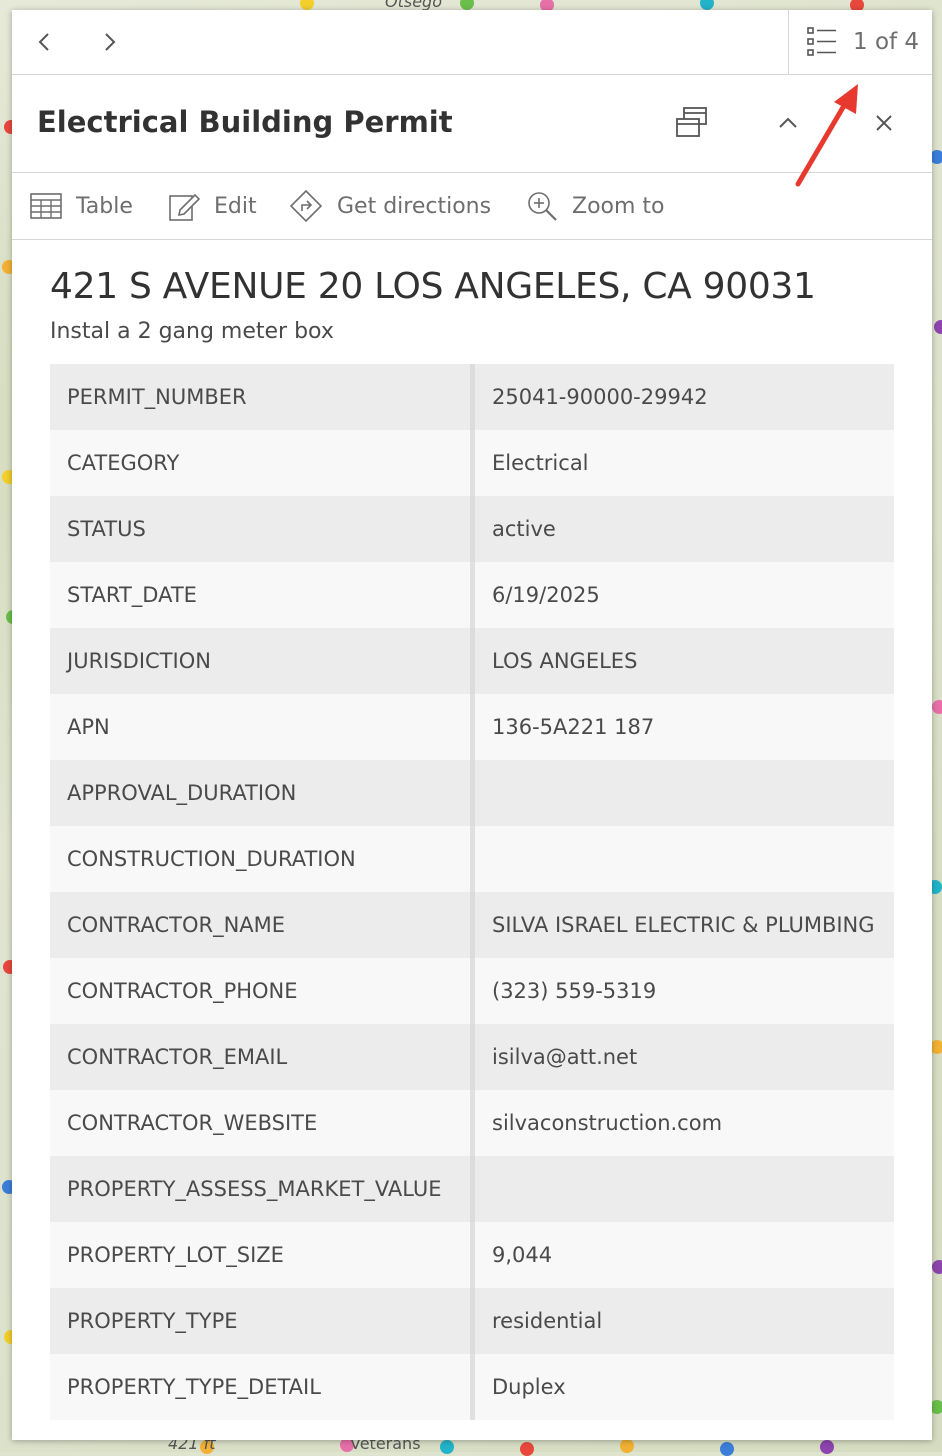  I want to click on attribute-row: CONSTRUCTION_DURATION, so click(472, 859).